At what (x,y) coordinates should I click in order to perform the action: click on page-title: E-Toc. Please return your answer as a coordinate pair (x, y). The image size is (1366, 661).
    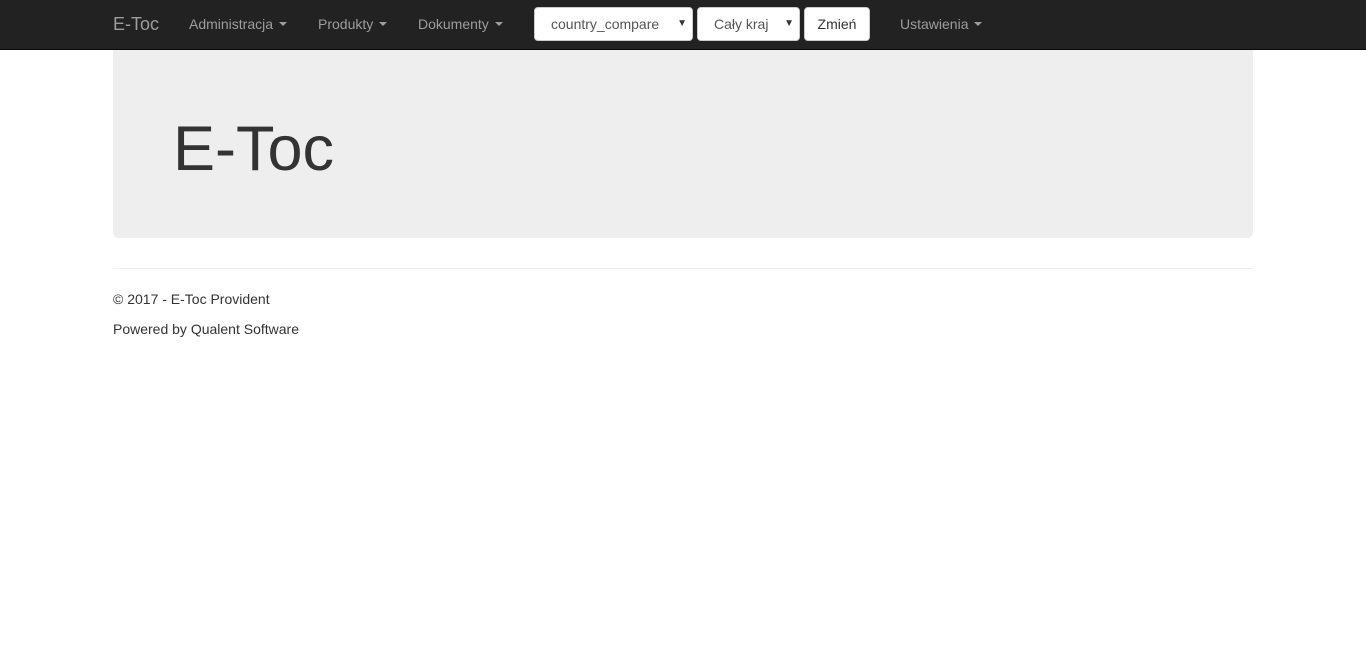
    Looking at the image, I should click on (254, 149).